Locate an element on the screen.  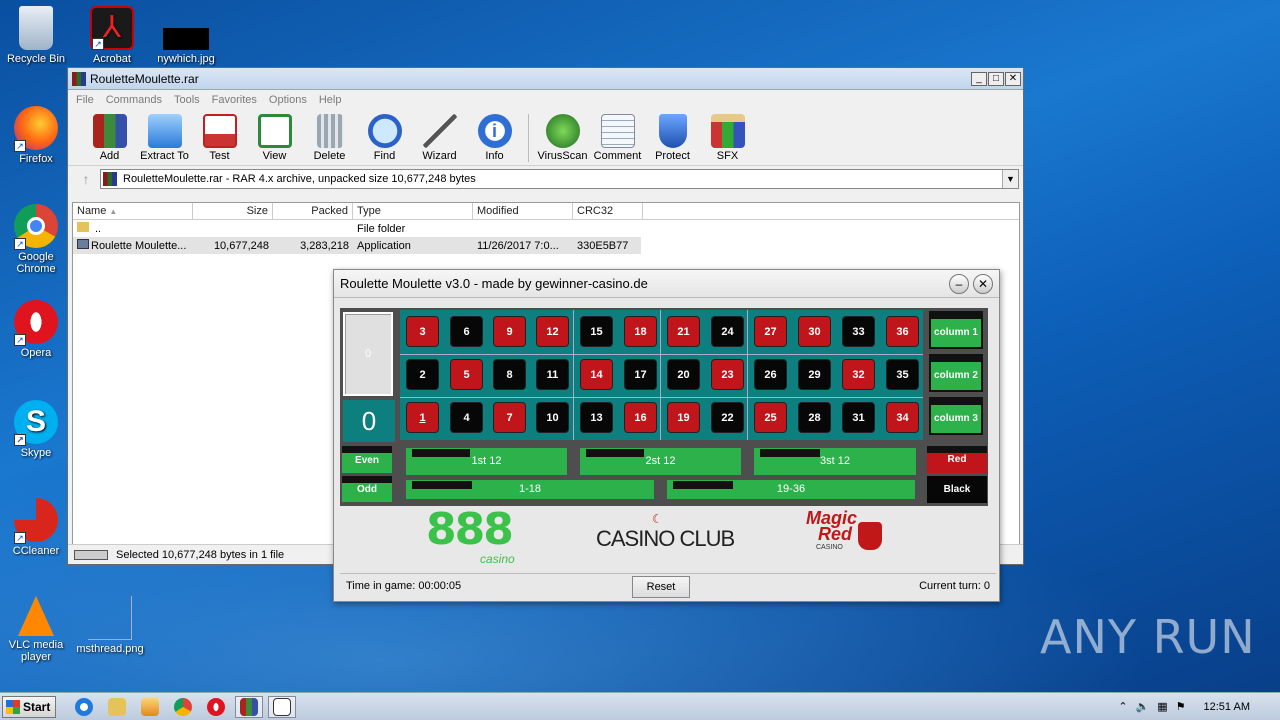
wizard-button: Wizard is located at coordinates (439, 136).